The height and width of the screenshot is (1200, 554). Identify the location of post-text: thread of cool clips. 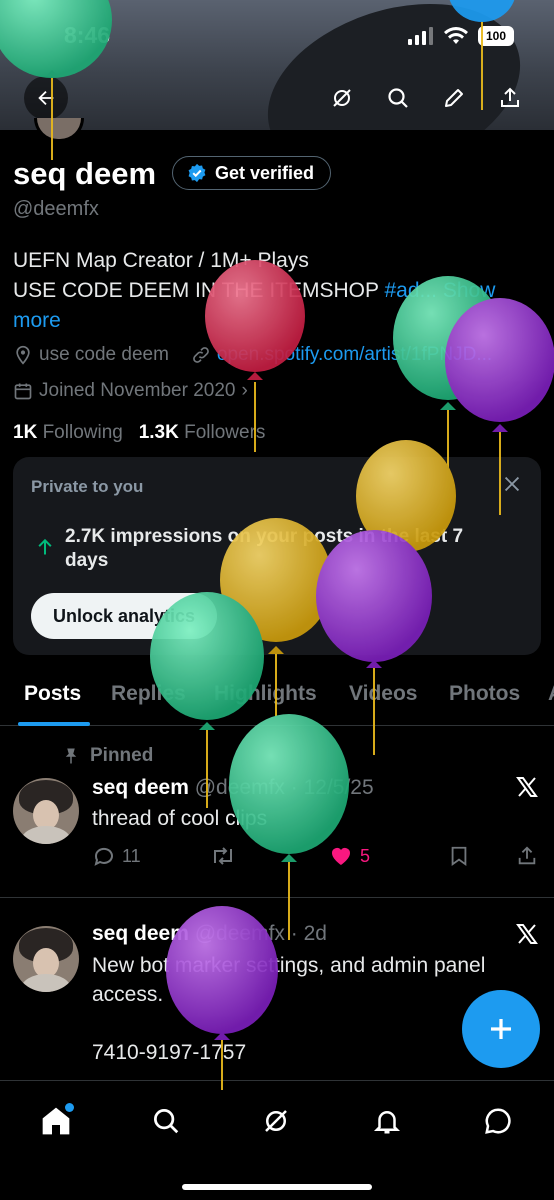
(180, 818).